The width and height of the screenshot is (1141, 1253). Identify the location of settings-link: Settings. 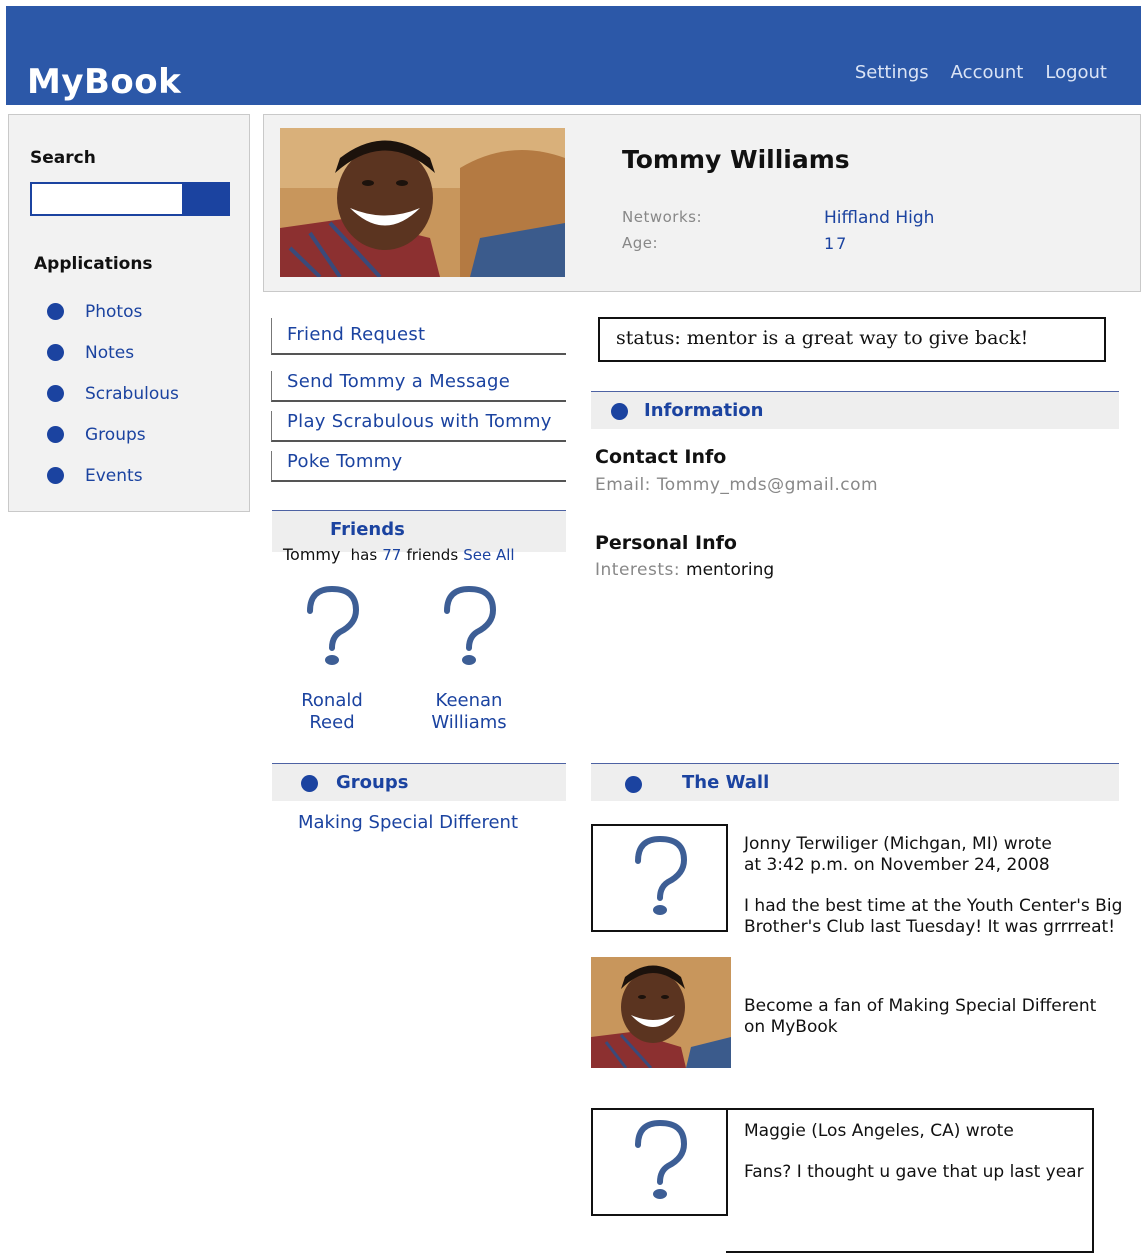
(892, 72).